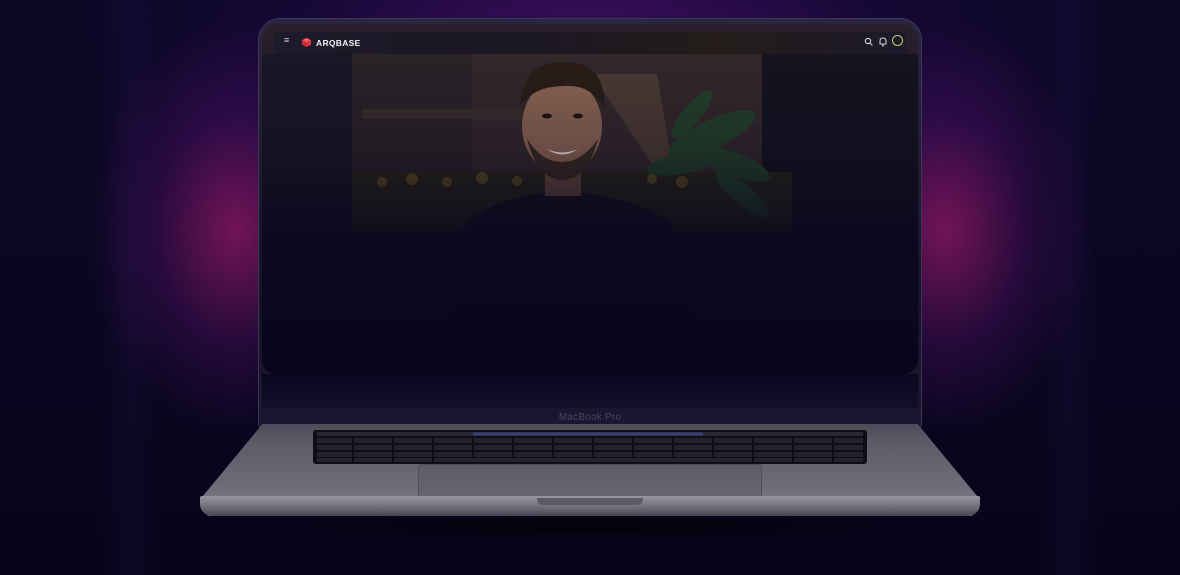 The width and height of the screenshot is (1180, 575). I want to click on keyboard, so click(590, 447).